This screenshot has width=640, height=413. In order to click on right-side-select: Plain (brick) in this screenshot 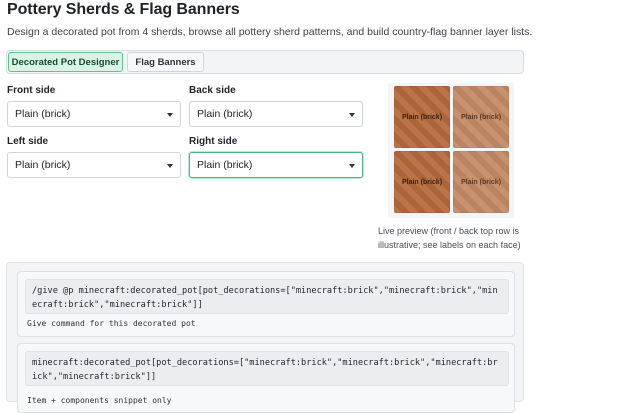, I will do `click(276, 165)`.